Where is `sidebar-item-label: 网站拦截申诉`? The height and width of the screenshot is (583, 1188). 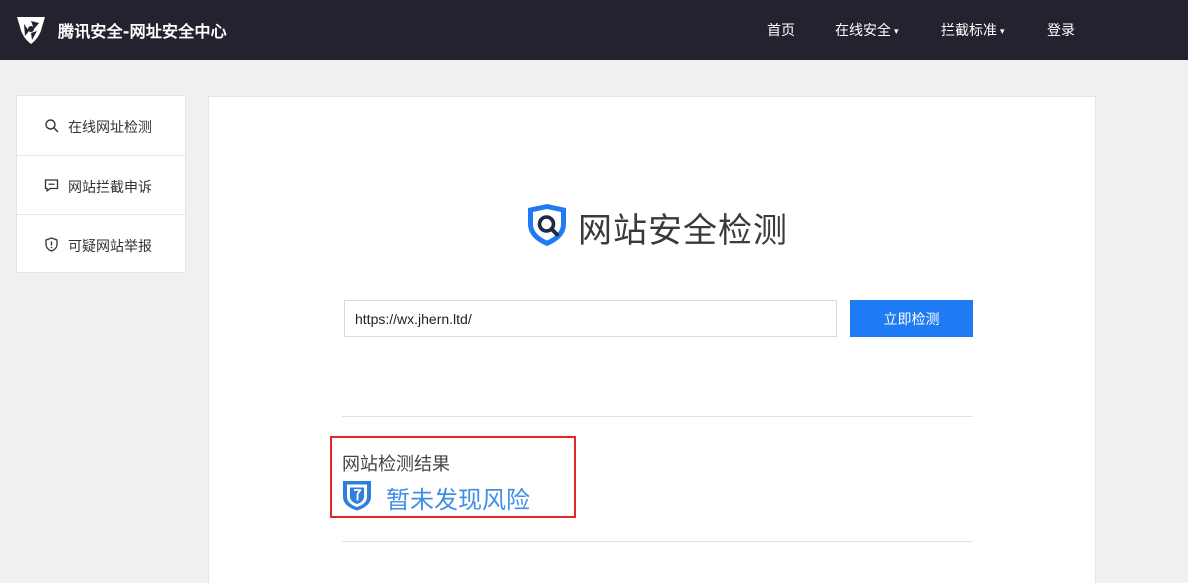 sidebar-item-label: 网站拦截申诉 is located at coordinates (110, 188).